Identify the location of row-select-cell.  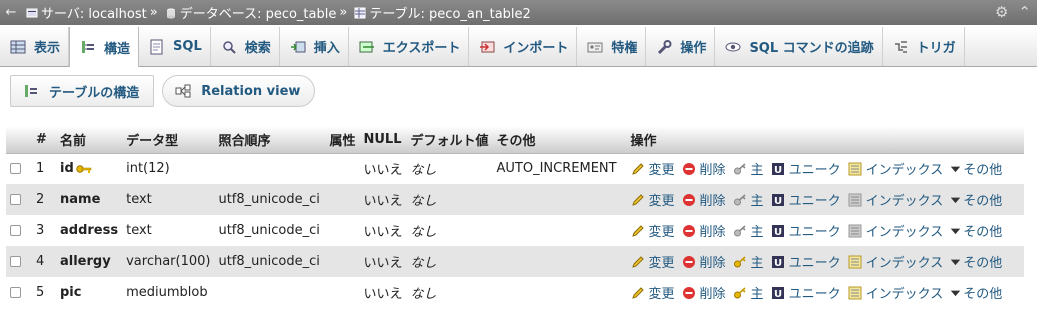
(19, 261).